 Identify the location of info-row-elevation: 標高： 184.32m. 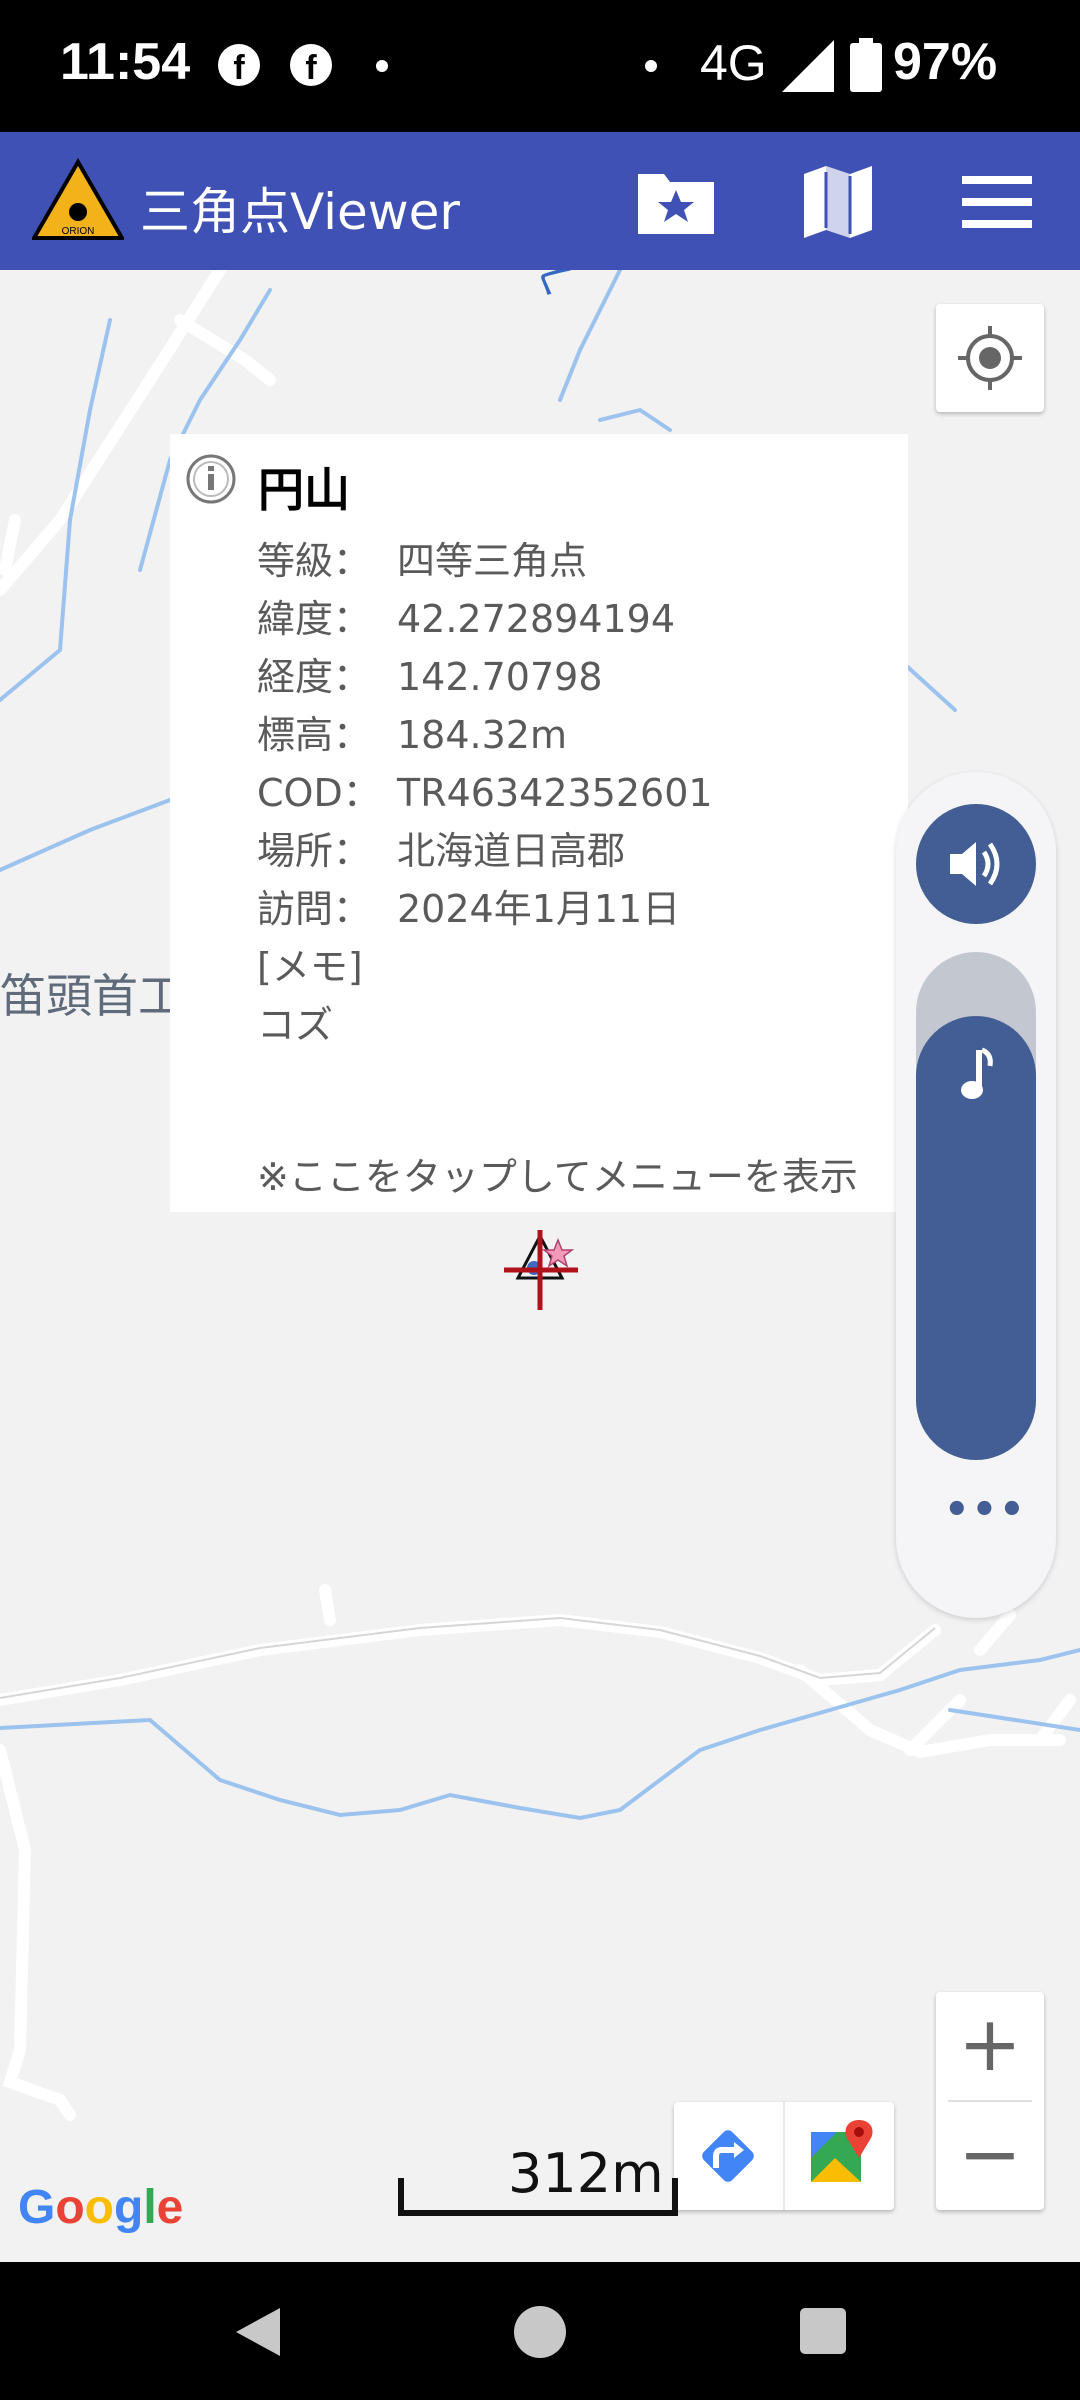
(412, 735).